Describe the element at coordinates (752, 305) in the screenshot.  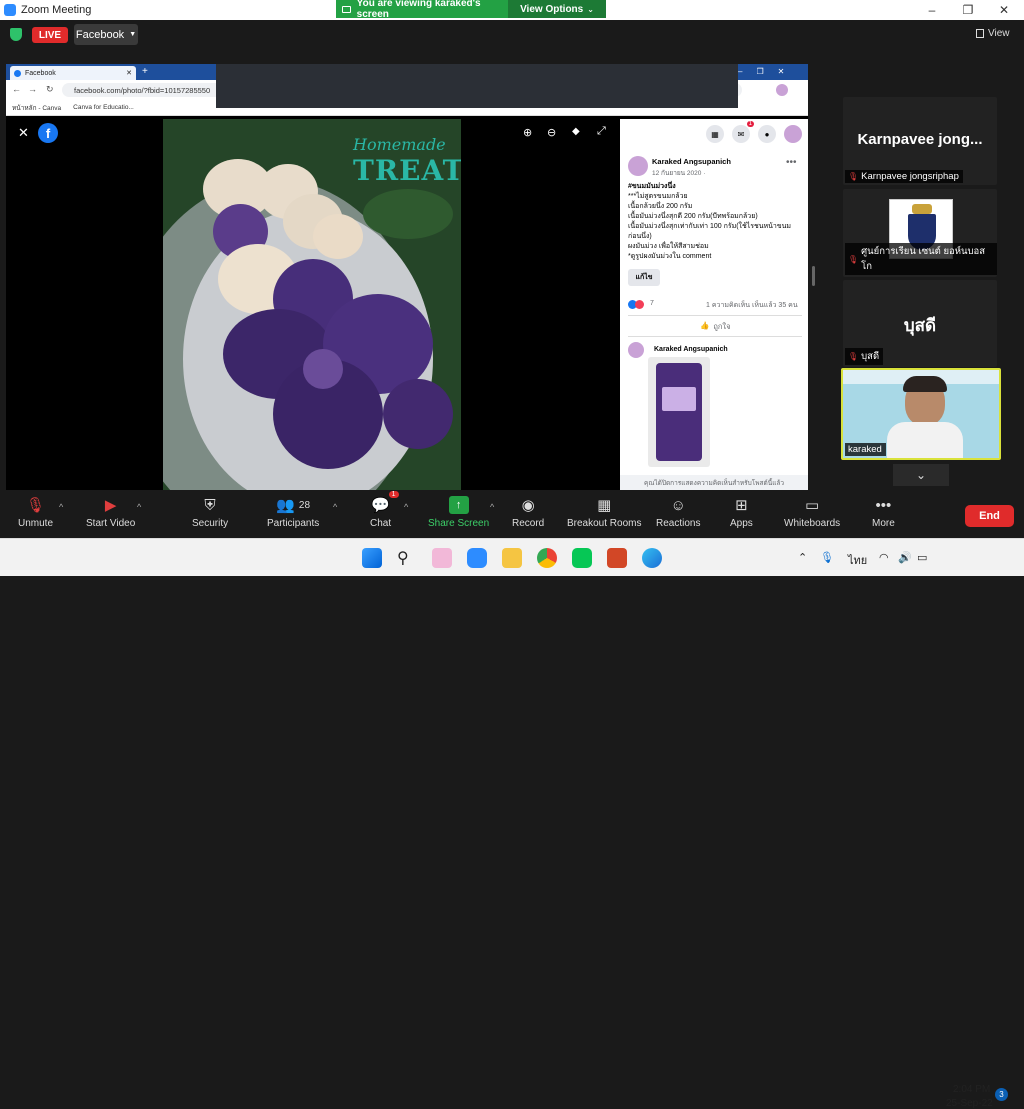
I see `post-stats: 1 ความคิดเห็น เห็นแล้ว 35 คน` at that location.